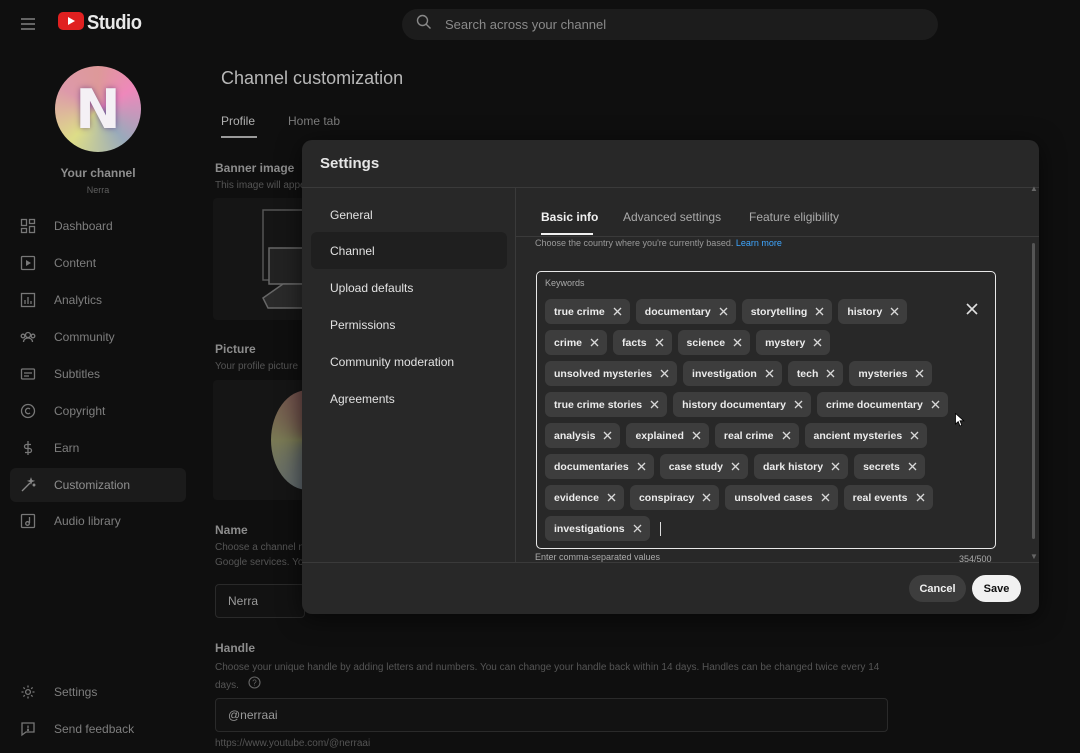  What do you see at coordinates (98, 411) in the screenshot?
I see `sidebar-item-copyright: Copyright` at bounding box center [98, 411].